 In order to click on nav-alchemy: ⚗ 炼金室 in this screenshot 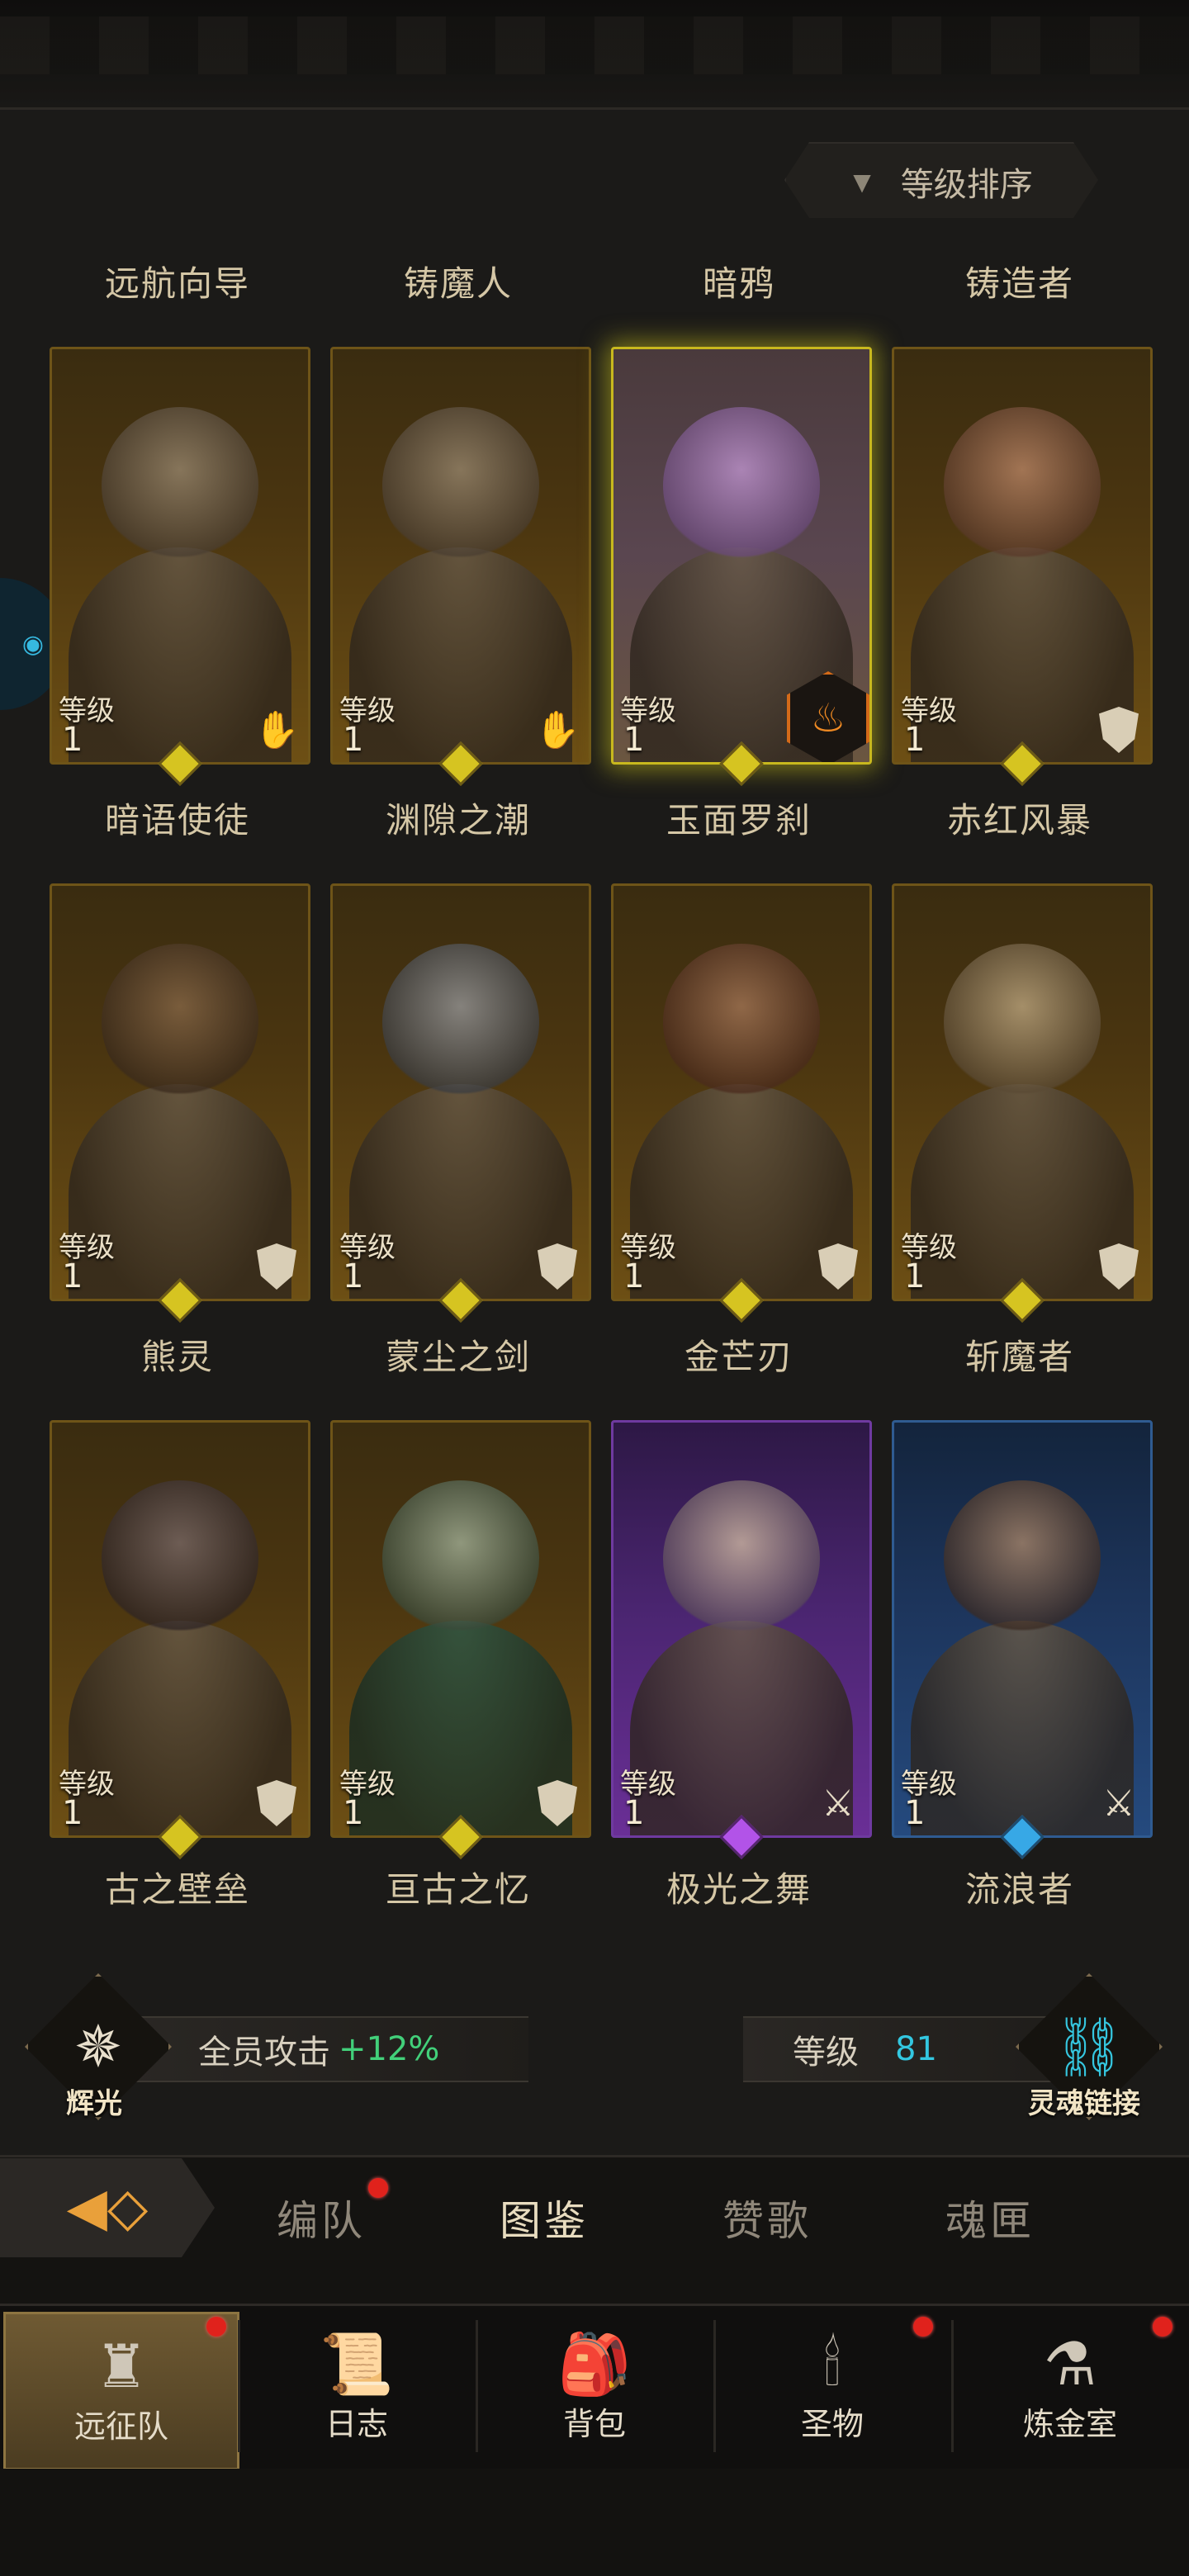, I will do `click(1070, 2388)`.